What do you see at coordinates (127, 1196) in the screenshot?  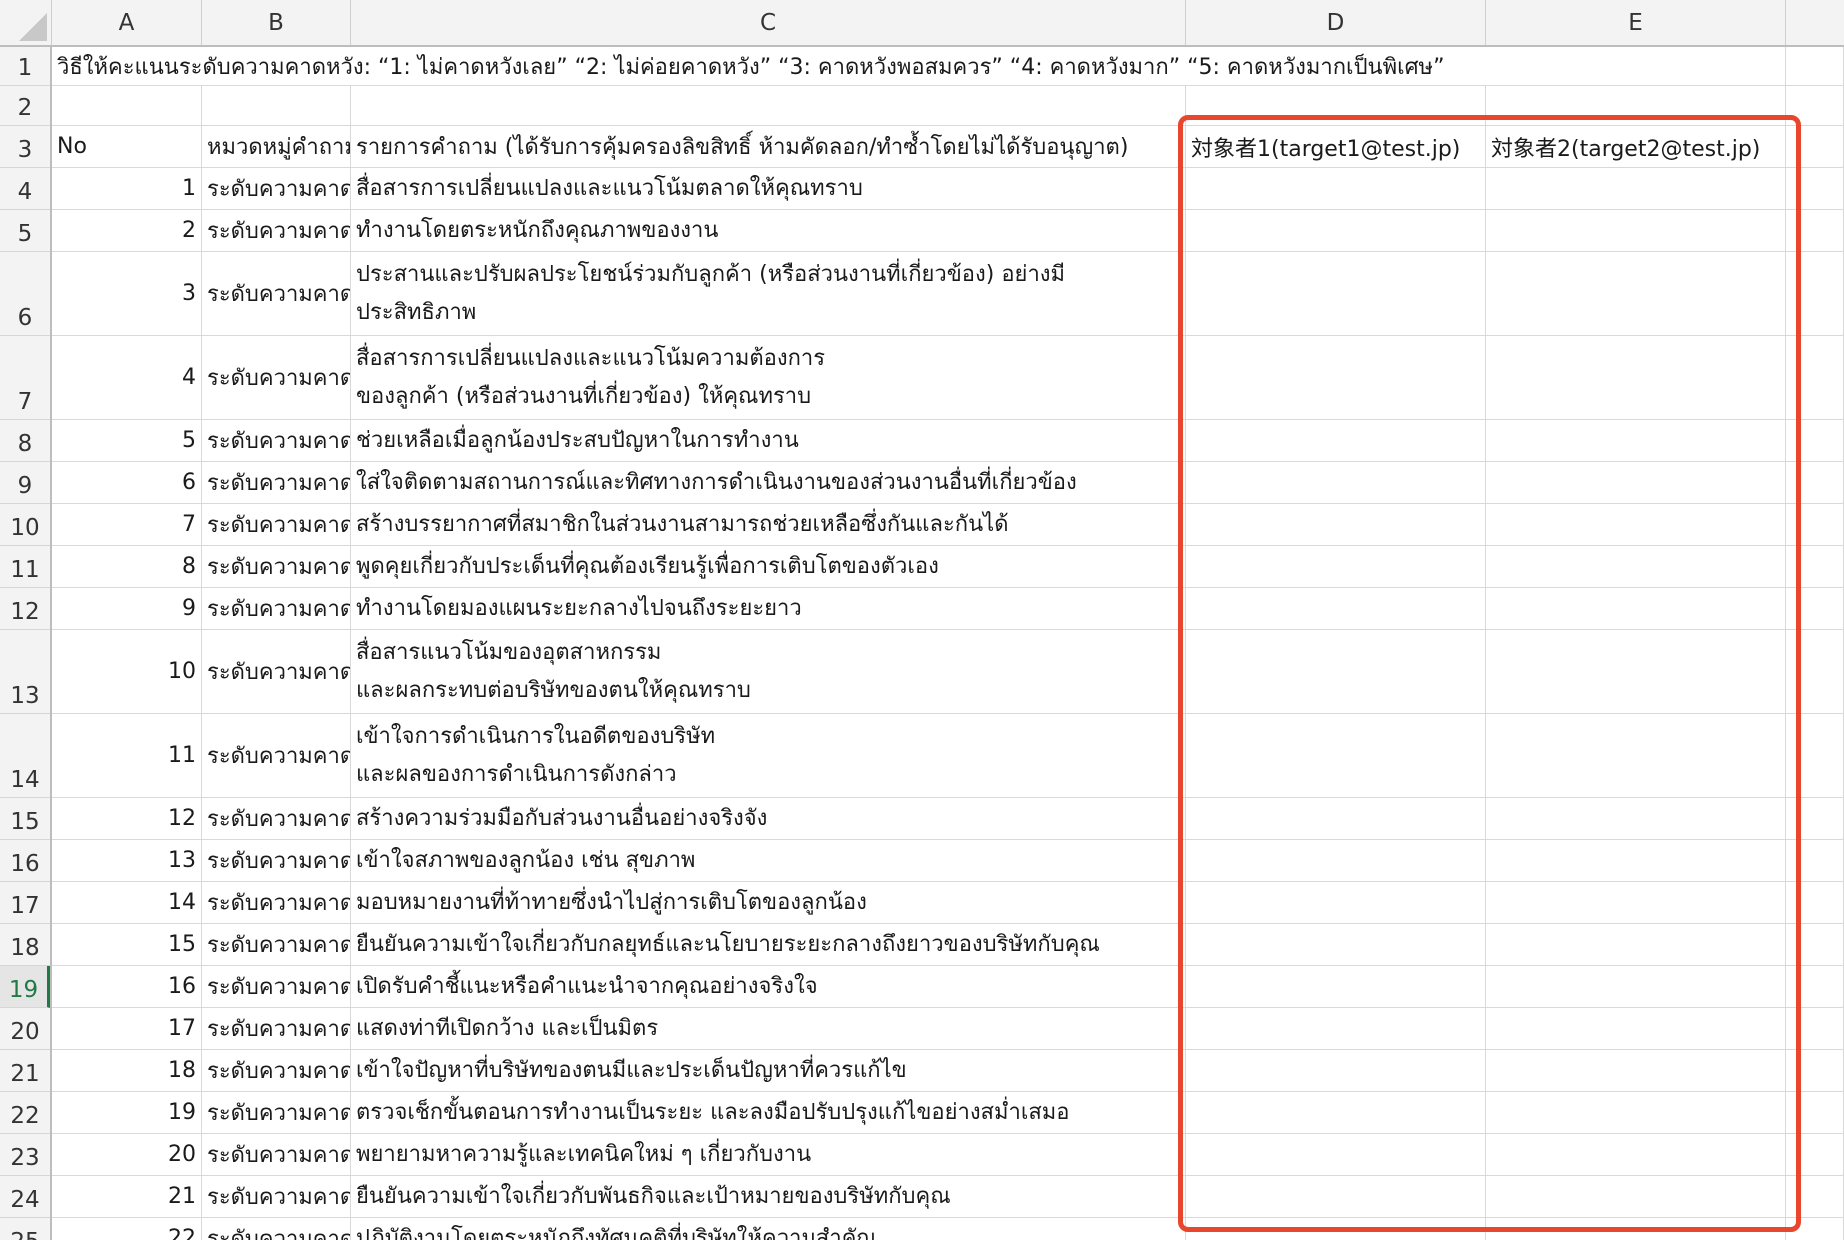 I see `question-number-cell: 21` at bounding box center [127, 1196].